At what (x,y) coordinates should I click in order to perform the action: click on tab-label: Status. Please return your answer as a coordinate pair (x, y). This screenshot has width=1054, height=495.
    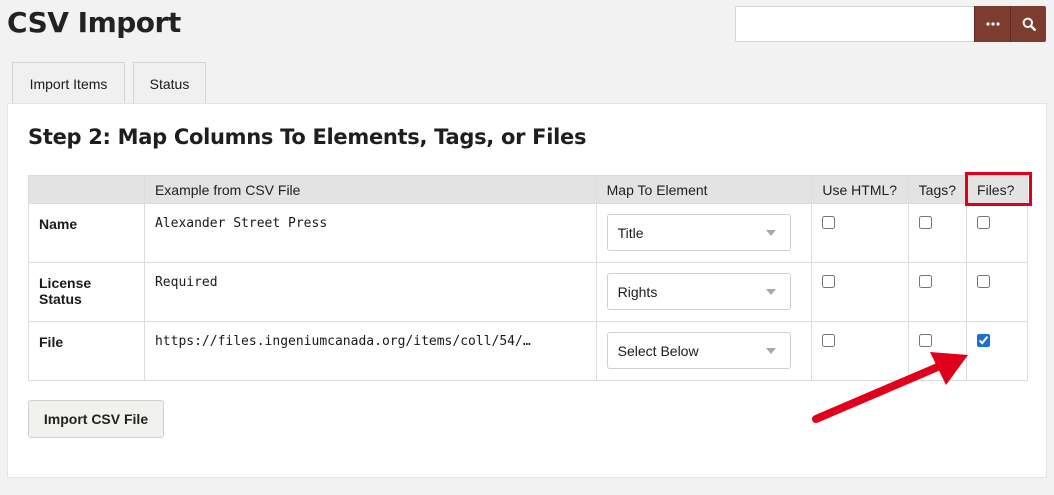
    Looking at the image, I should click on (169, 83).